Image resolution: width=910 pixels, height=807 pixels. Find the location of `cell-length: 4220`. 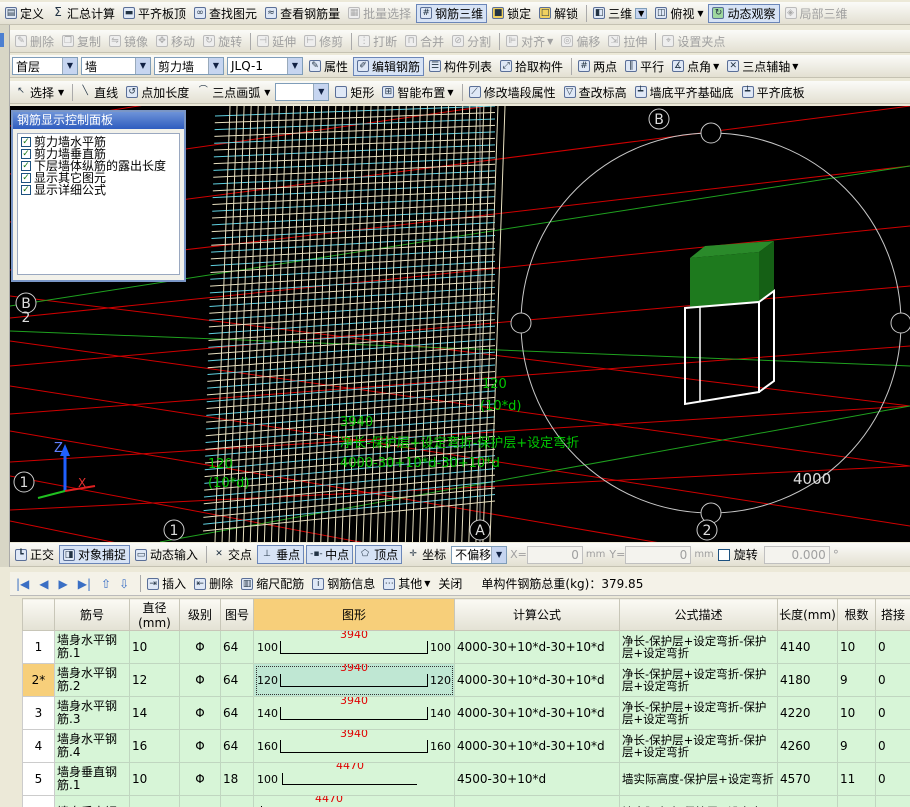

cell-length: 4220 is located at coordinates (807, 713).